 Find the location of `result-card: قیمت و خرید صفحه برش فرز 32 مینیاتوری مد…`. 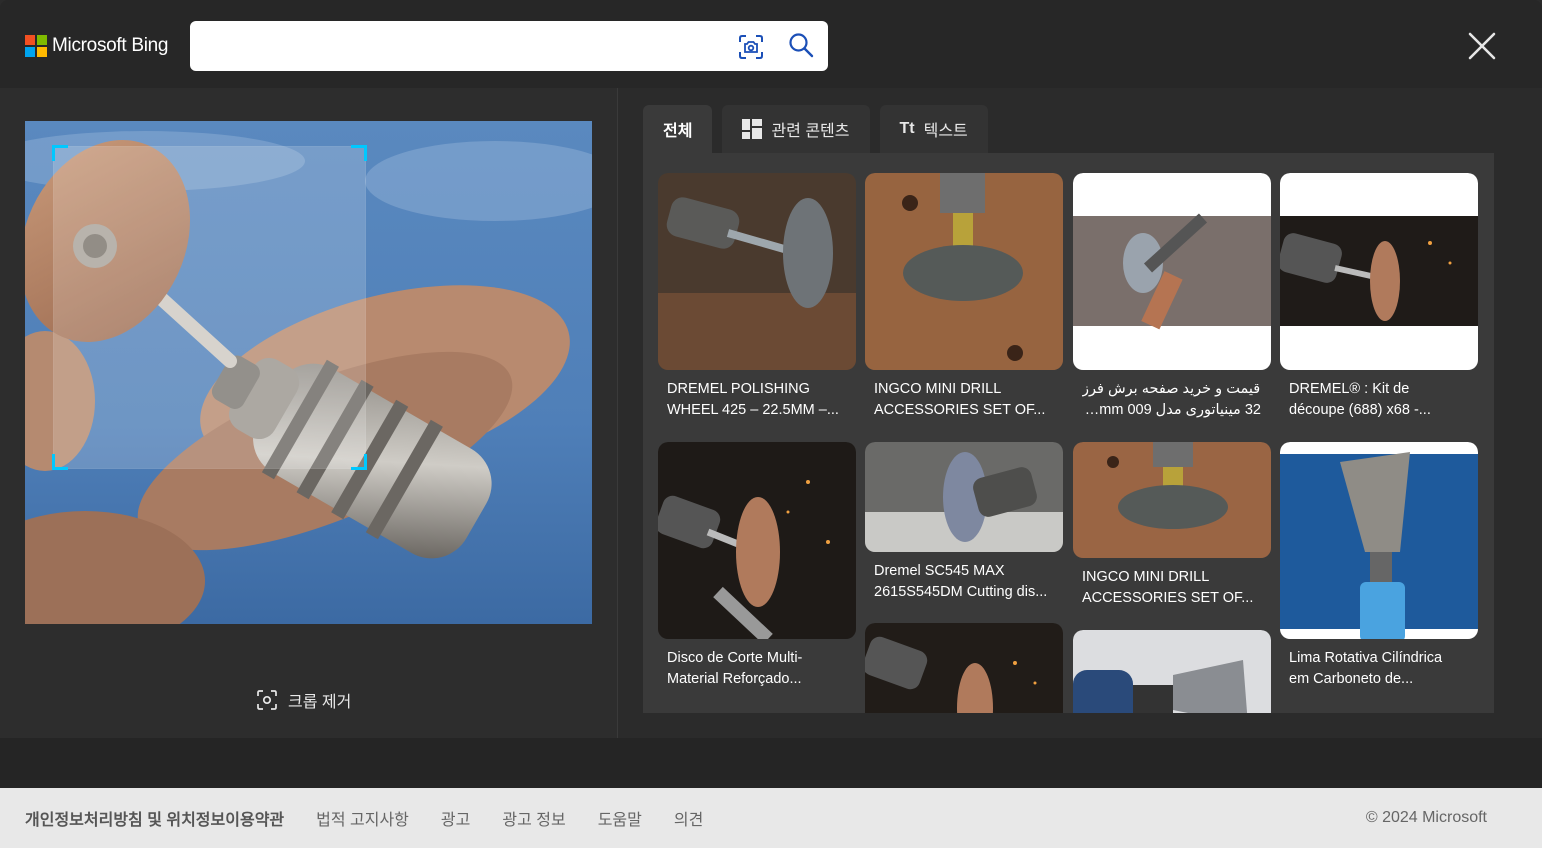

result-card: قیمت و خرید صفحه برش فرز 32 مینیاتوری مد… is located at coordinates (1172, 297).